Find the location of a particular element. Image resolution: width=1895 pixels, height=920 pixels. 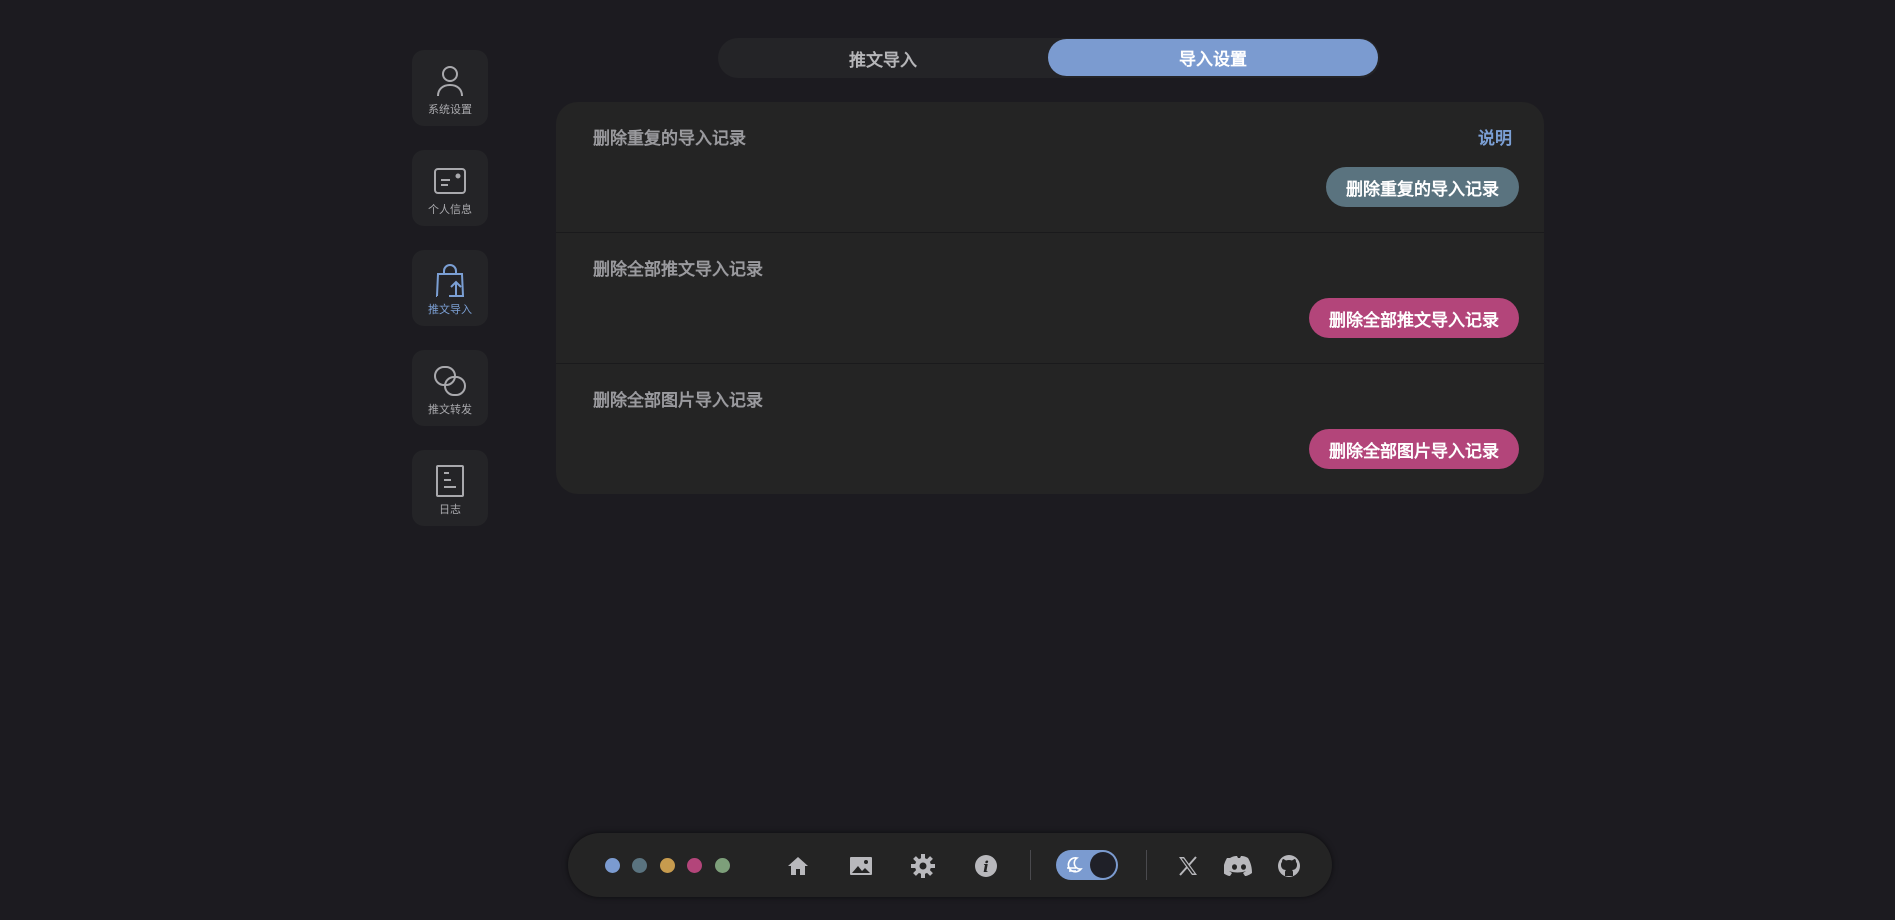

link-icon is located at coordinates (450, 381).